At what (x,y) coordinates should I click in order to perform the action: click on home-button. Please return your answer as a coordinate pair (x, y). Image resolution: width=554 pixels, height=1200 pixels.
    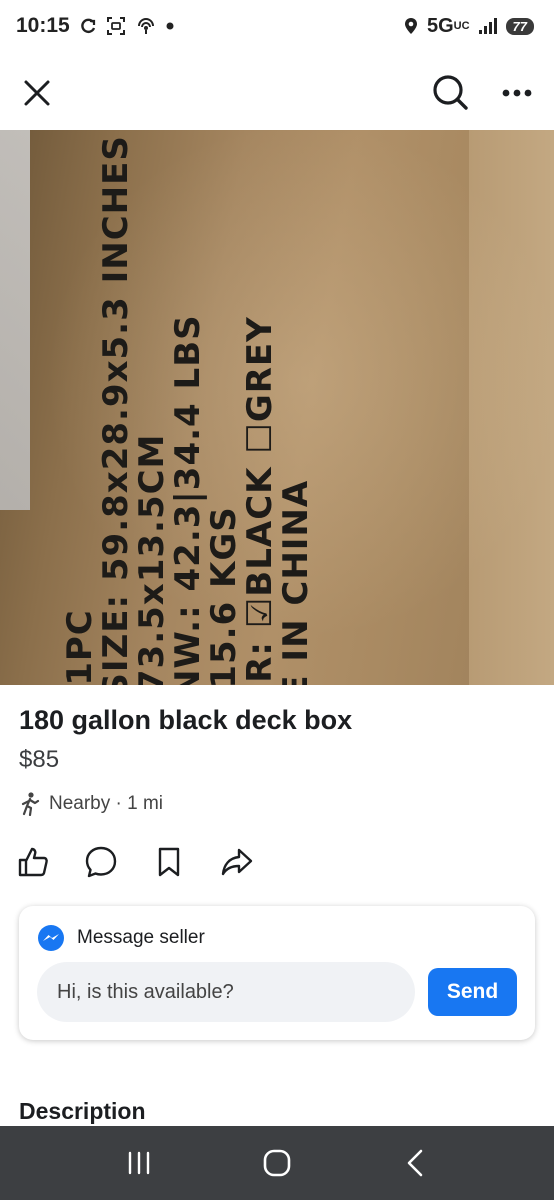
    Looking at the image, I should click on (277, 1163).